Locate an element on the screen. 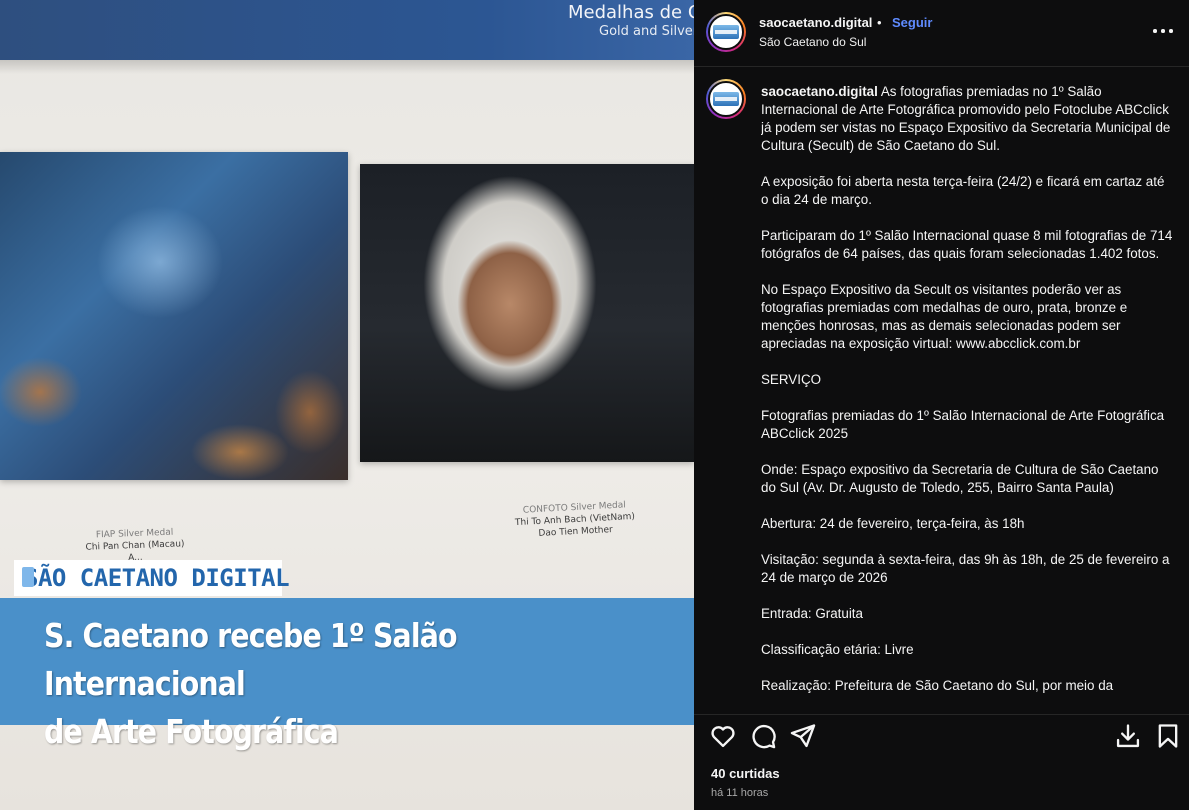 The image size is (1189, 810). actions-divider is located at coordinates (941, 714).